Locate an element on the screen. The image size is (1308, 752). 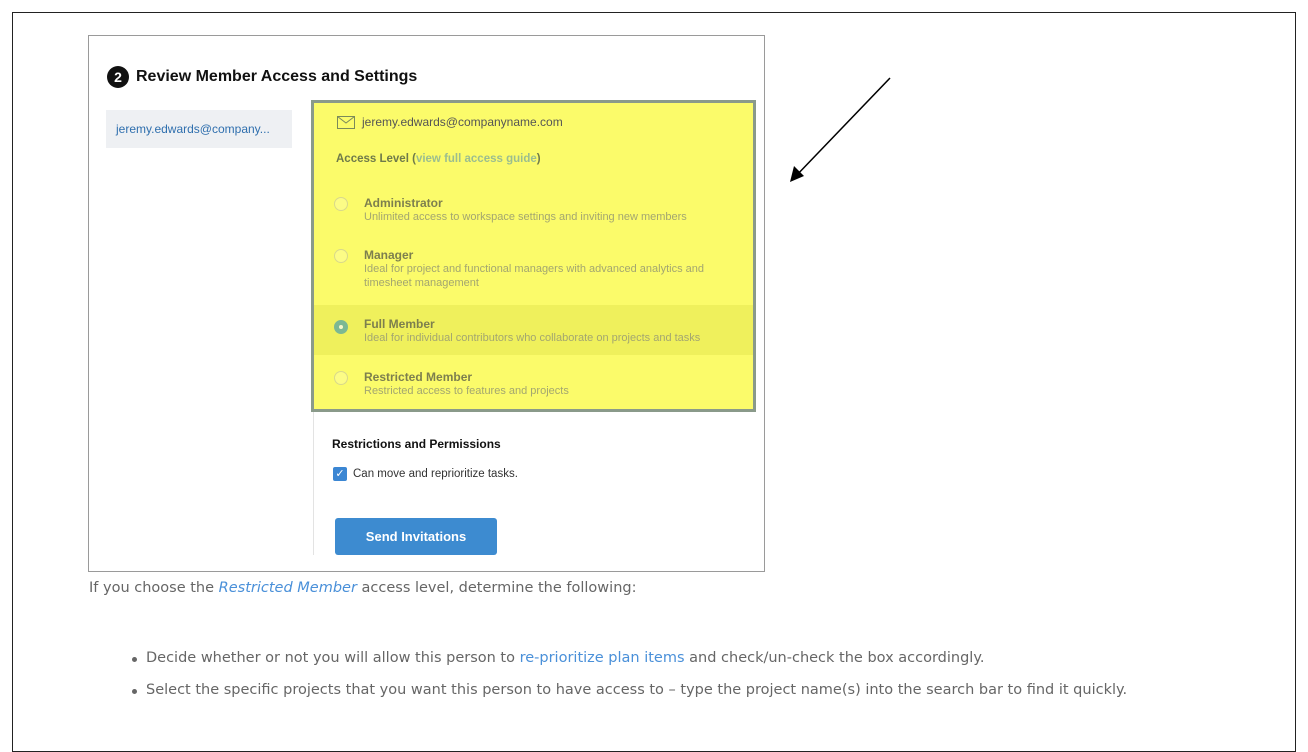
radio-full-member is located at coordinates (341, 327).